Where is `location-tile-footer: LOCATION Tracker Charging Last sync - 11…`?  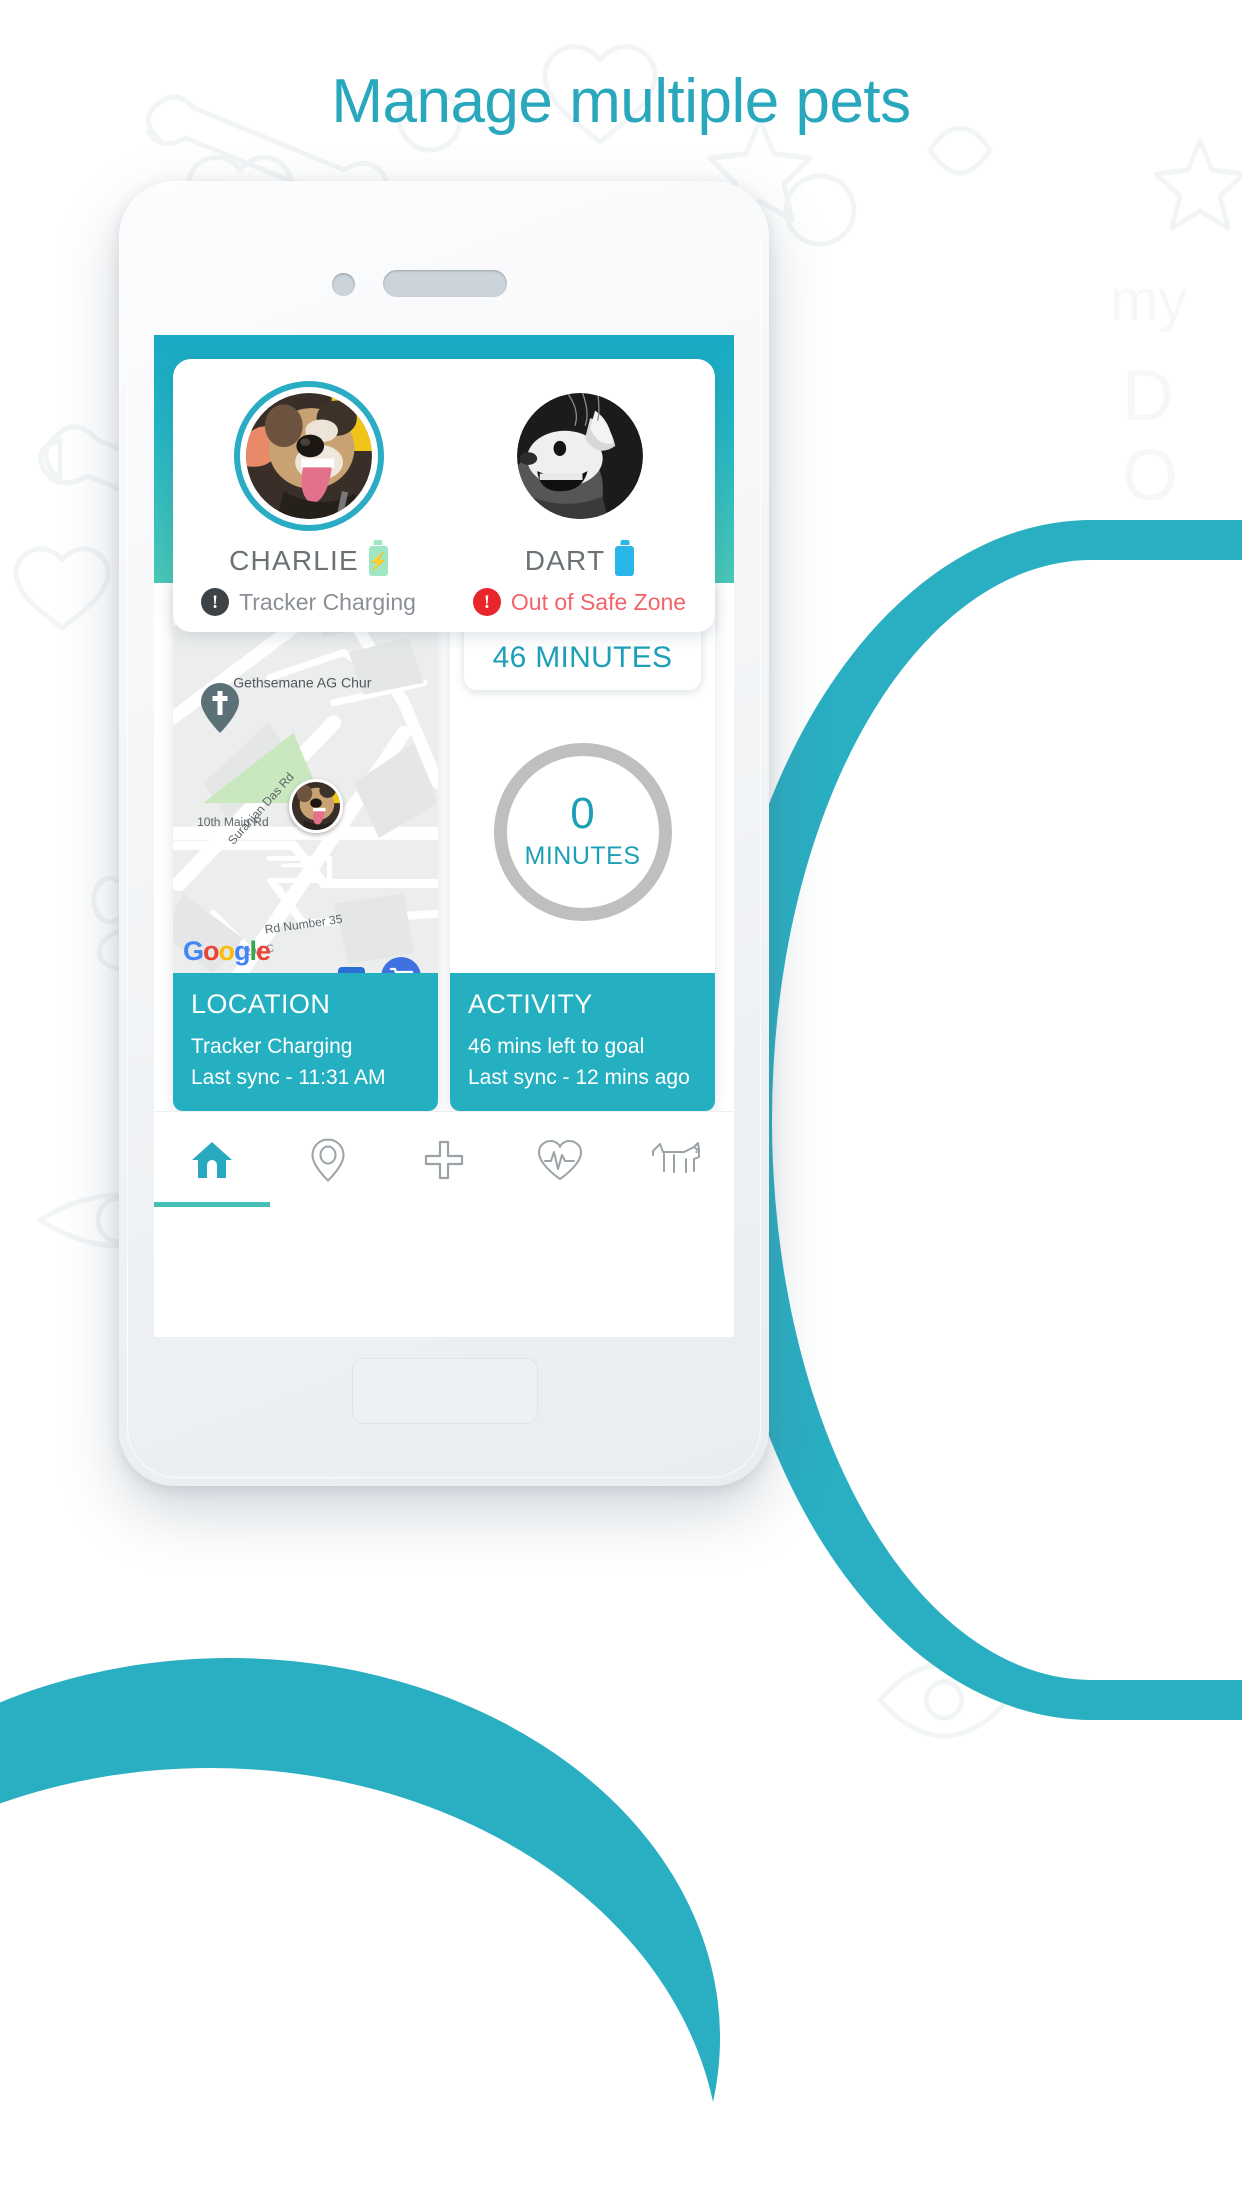 location-tile-footer: LOCATION Tracker Charging Last sync - 11… is located at coordinates (305, 1042).